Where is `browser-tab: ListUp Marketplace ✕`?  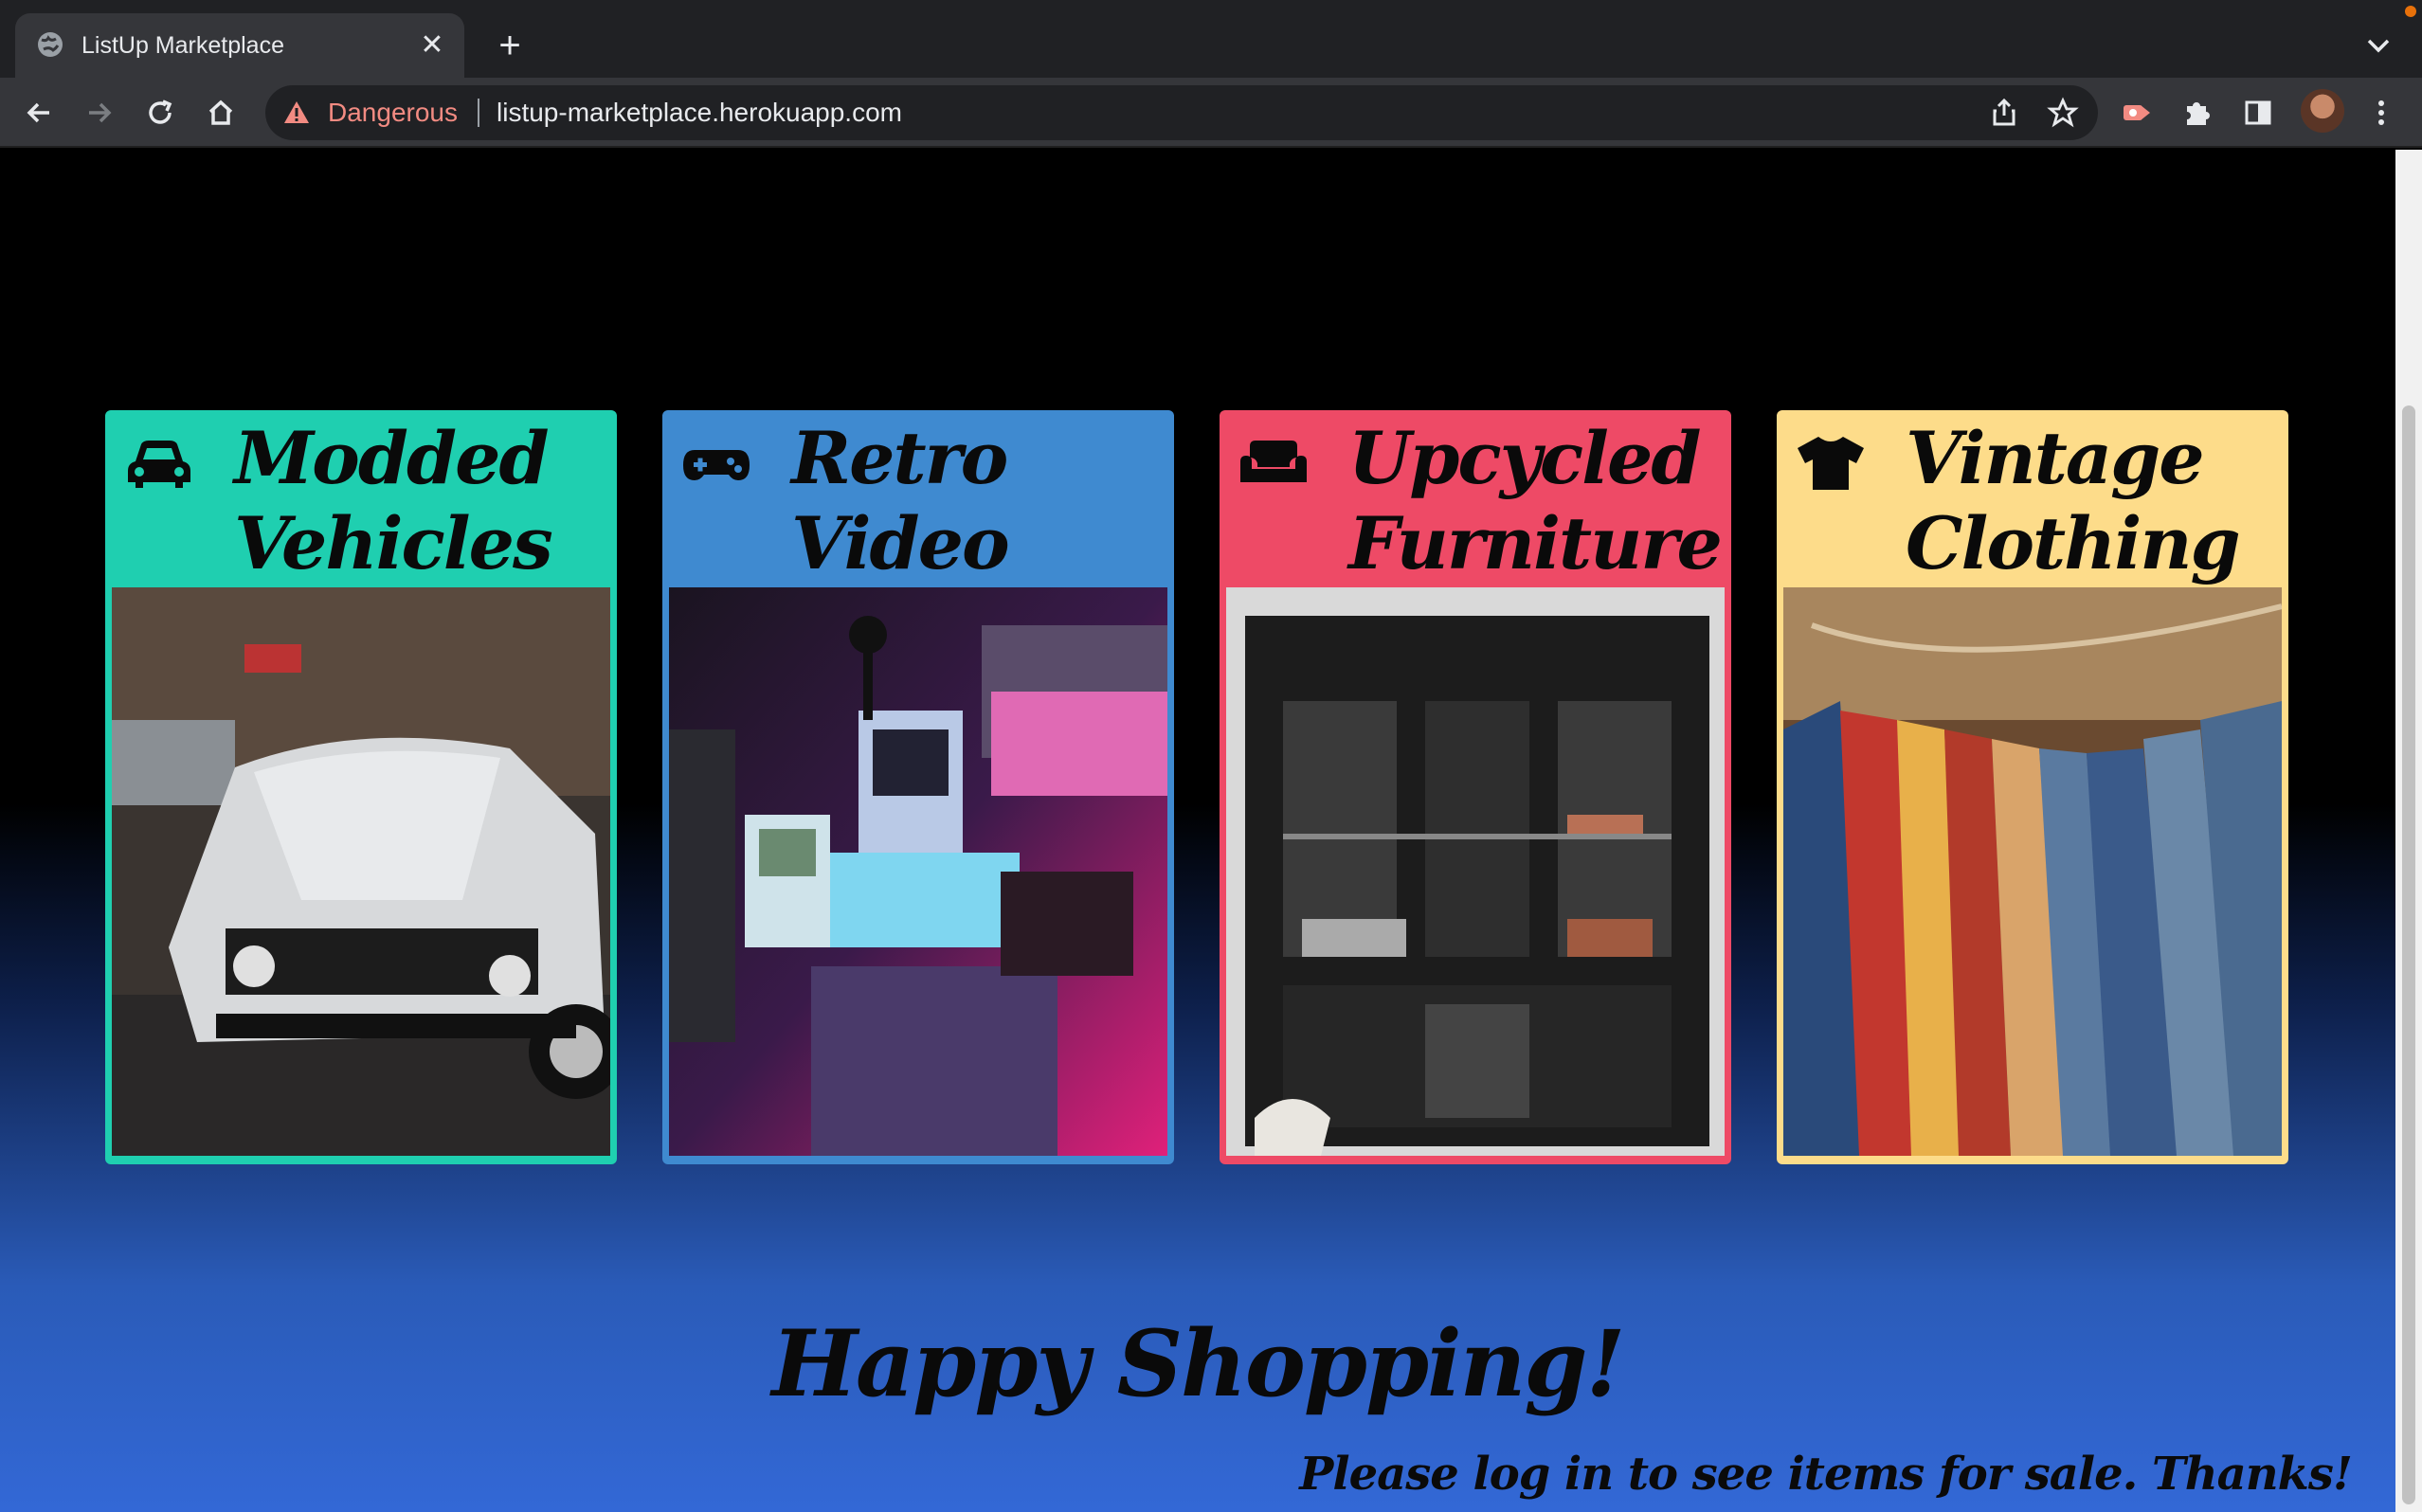 browser-tab: ListUp Marketplace ✕ is located at coordinates (239, 45).